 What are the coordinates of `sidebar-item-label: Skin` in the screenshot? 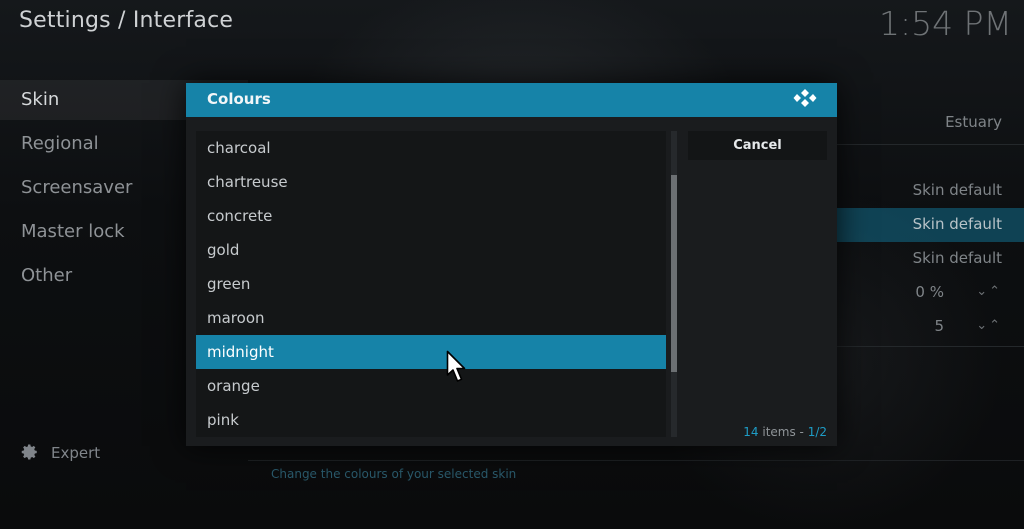 It's located at (40, 99).